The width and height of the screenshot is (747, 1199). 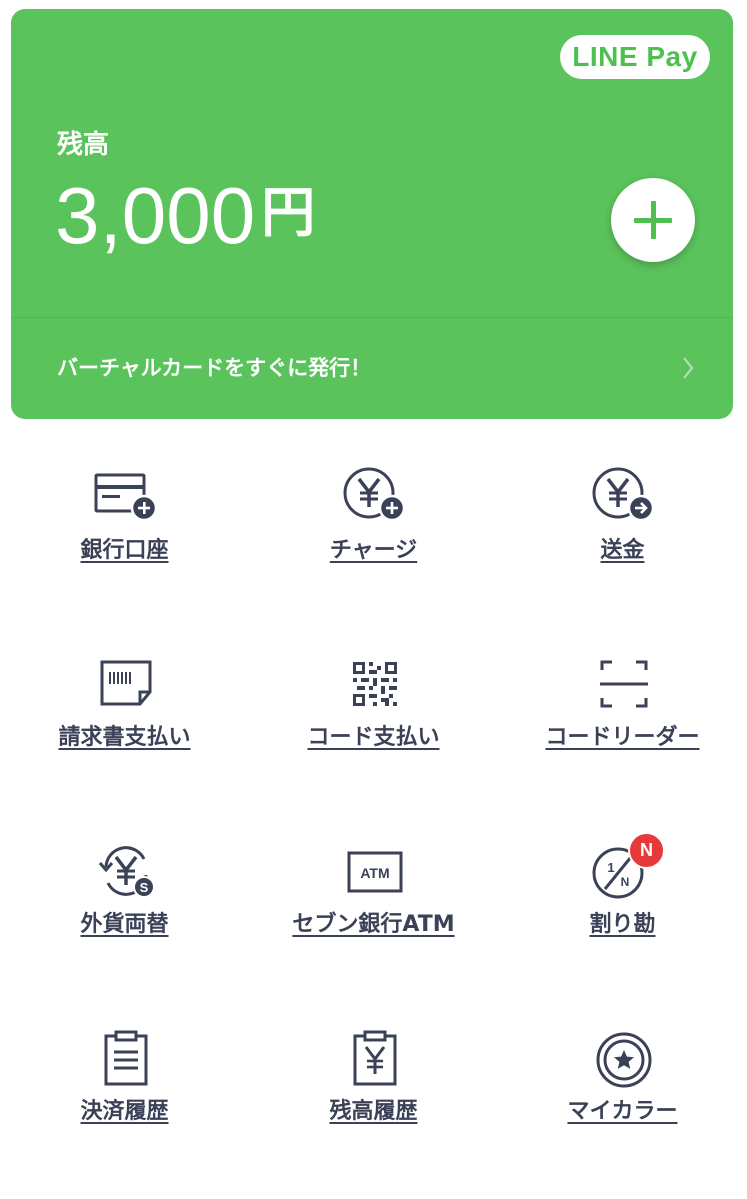 I want to click on svg-text: S, so click(x=144, y=887).